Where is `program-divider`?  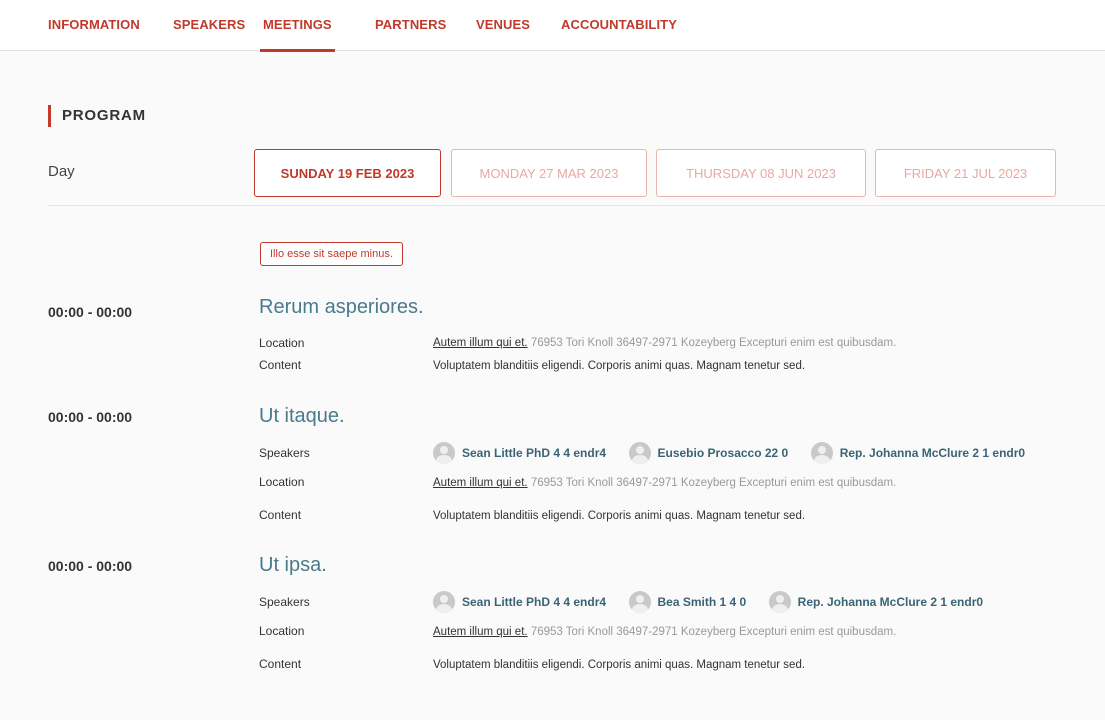 program-divider is located at coordinates (576, 205).